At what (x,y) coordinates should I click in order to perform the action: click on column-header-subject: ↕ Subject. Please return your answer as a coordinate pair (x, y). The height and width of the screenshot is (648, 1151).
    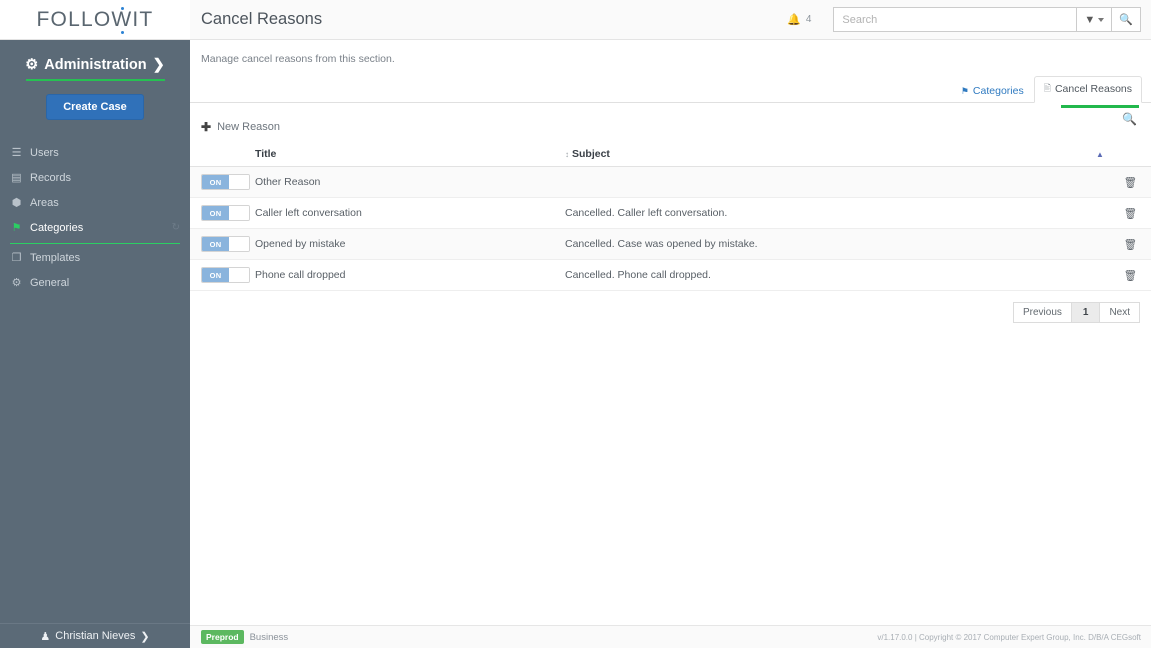
    Looking at the image, I should click on (830, 157).